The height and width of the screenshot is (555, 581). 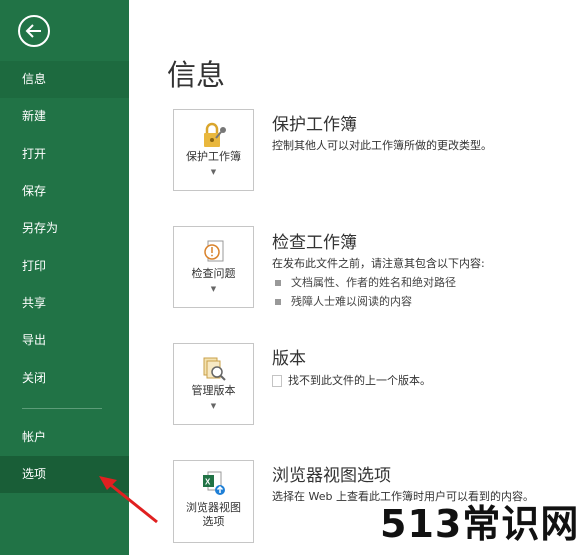 What do you see at coordinates (64, 340) in the screenshot?
I see `nav-export: 导出` at bounding box center [64, 340].